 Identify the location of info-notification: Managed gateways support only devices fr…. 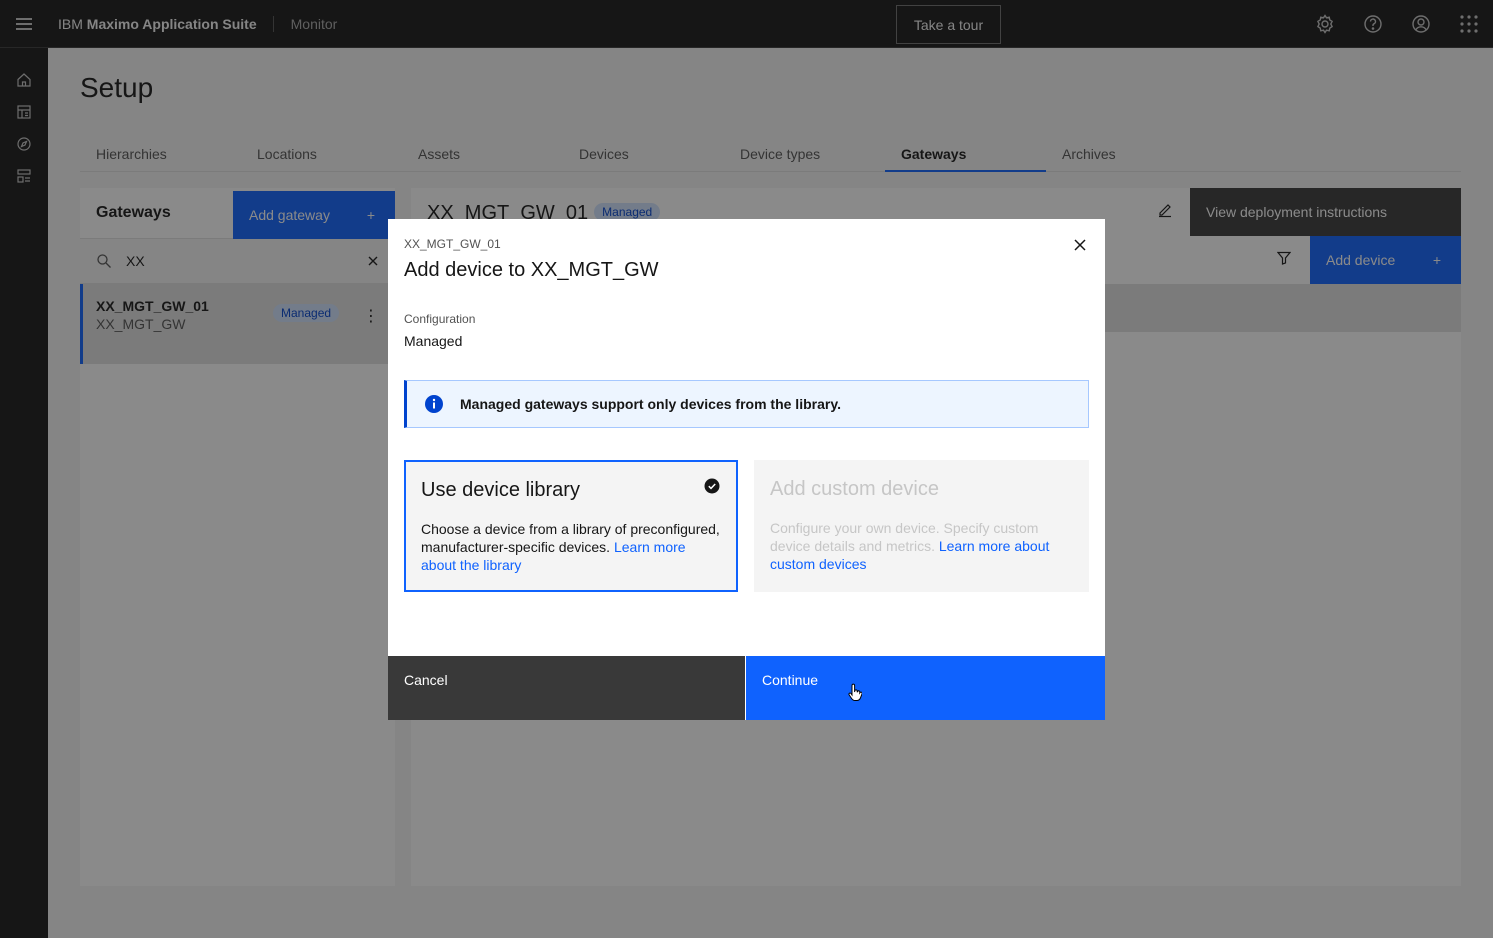
(746, 404).